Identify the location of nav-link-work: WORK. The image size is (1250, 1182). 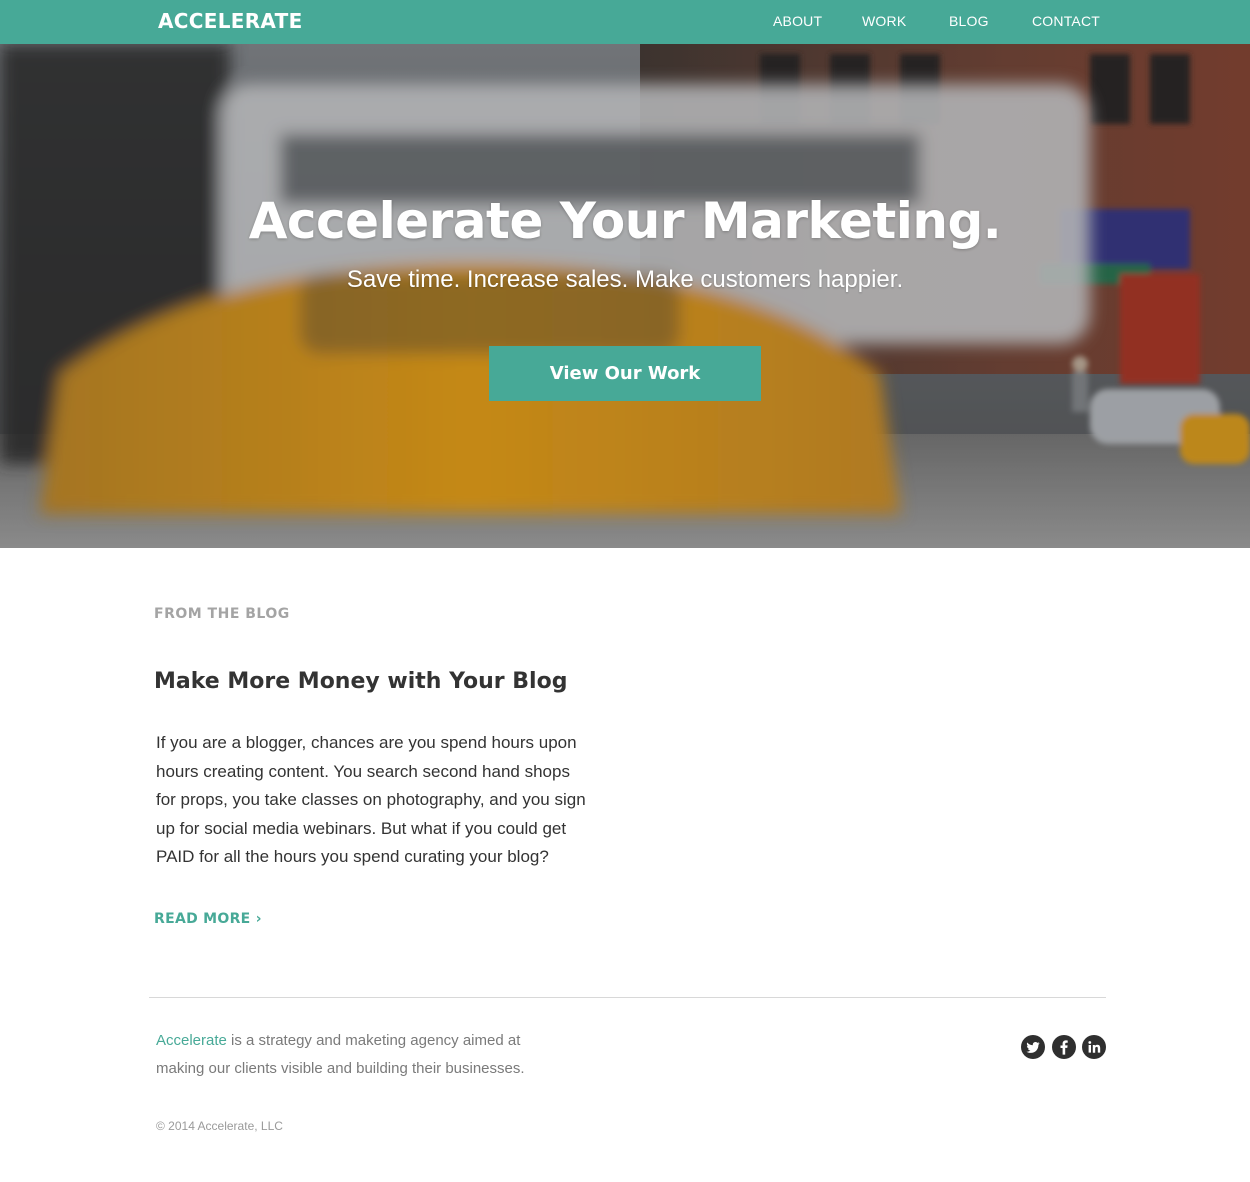
(884, 21).